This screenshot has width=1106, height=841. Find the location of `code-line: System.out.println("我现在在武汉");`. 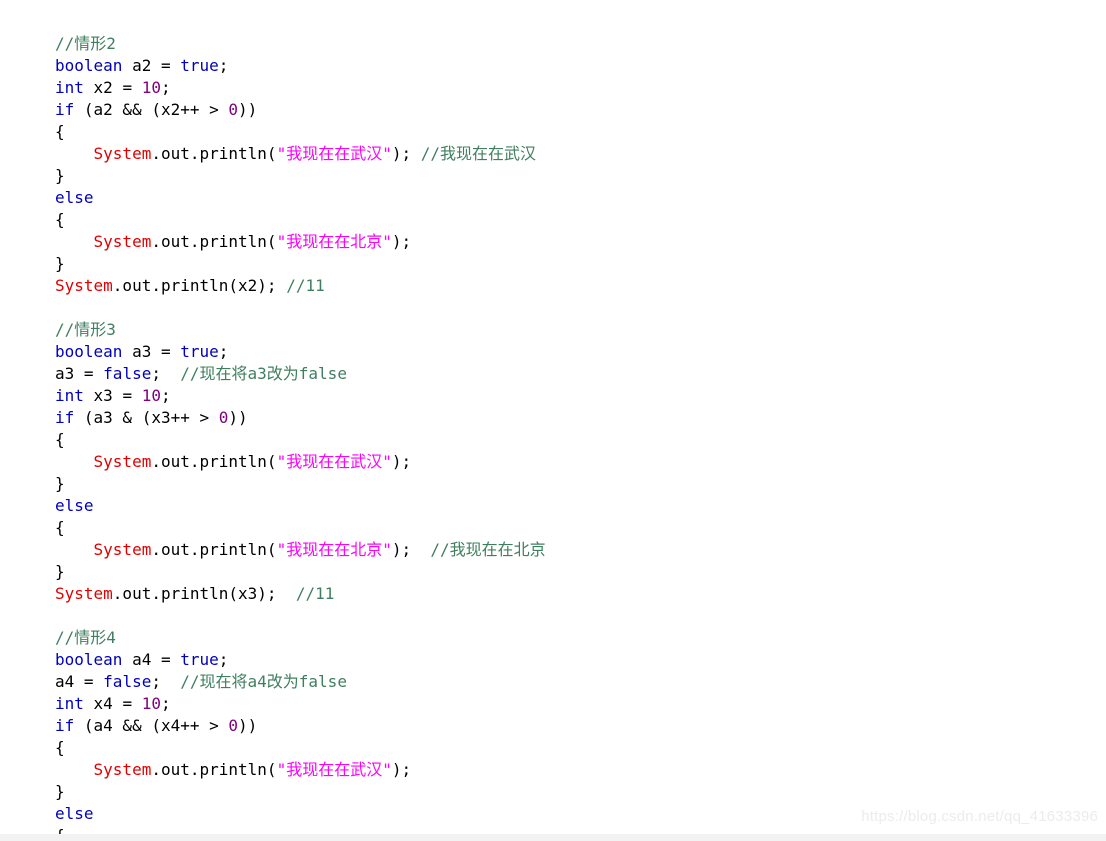

code-line: System.out.println("我现在在武汉"); is located at coordinates (300, 770).